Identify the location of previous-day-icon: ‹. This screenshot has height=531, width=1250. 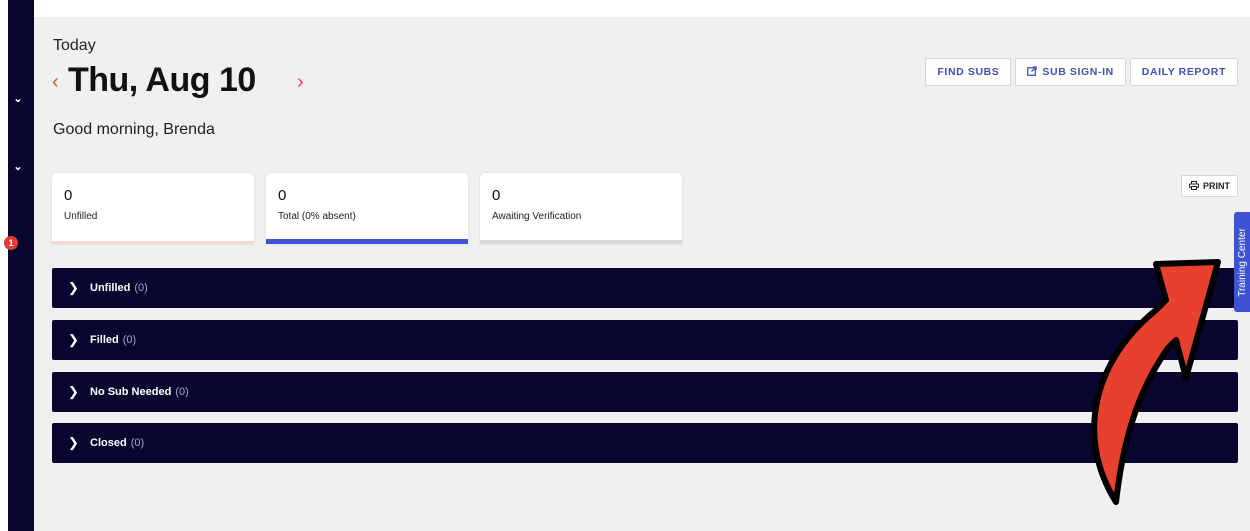
(55, 82).